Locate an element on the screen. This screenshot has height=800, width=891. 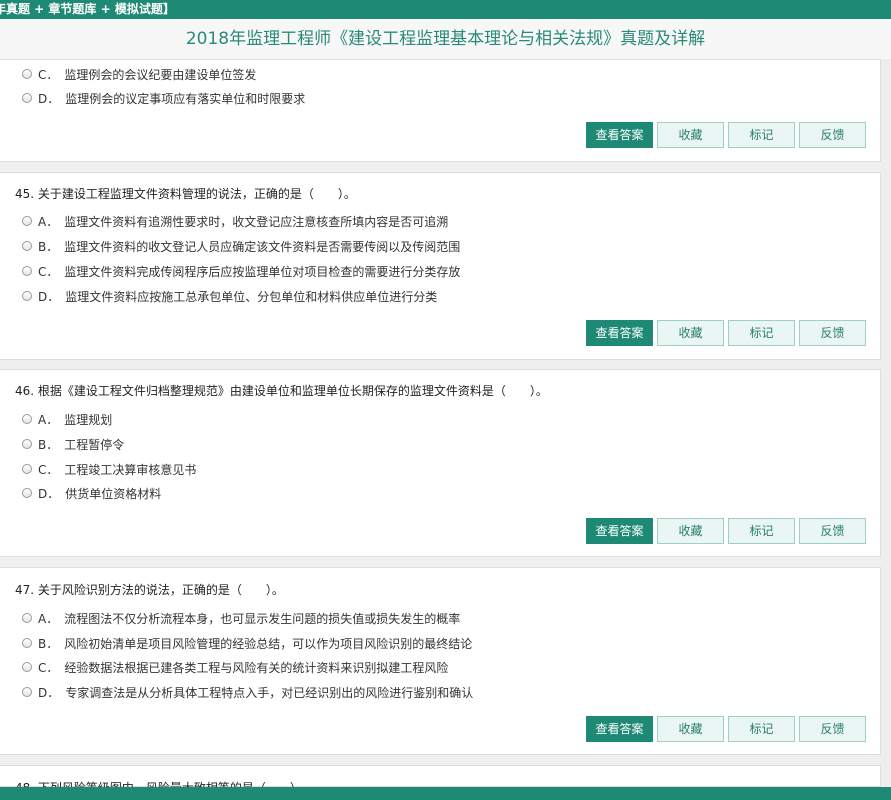
option-text: 监理规划 is located at coordinates (88, 419).